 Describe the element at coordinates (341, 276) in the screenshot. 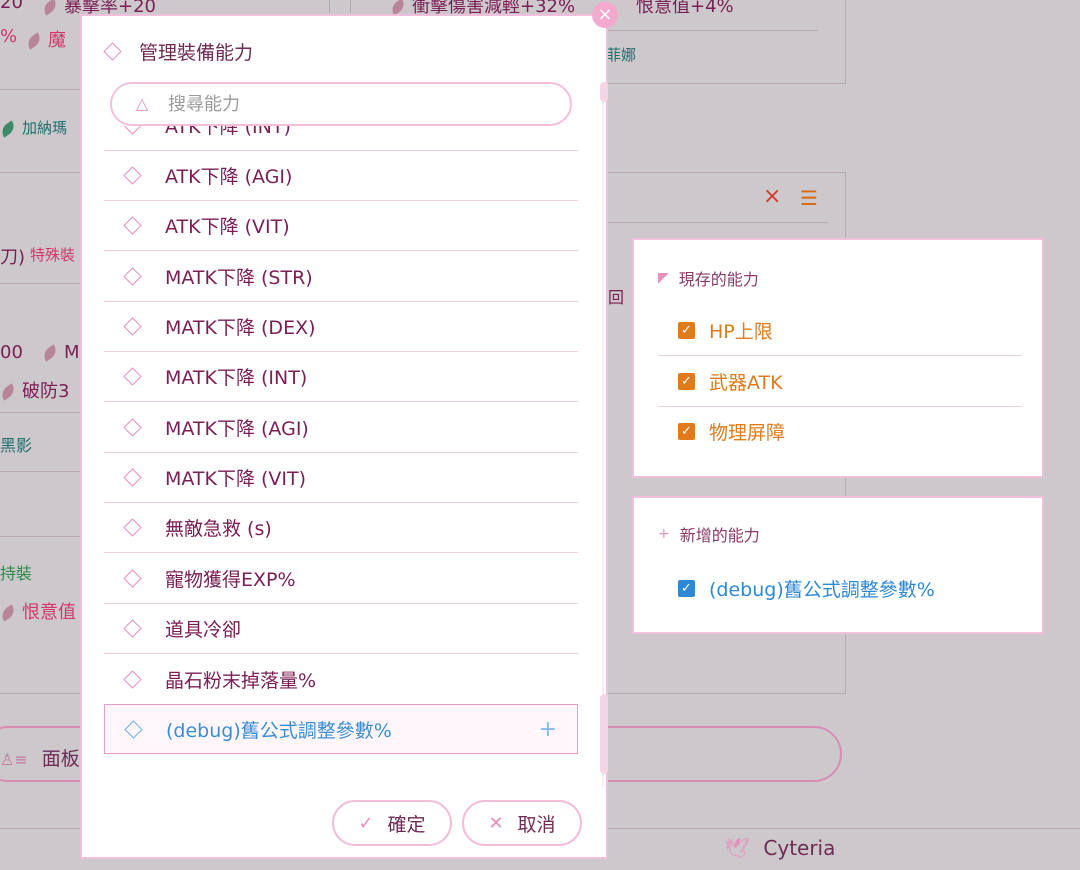

I see `list-item: MATK下降 (STR)` at that location.